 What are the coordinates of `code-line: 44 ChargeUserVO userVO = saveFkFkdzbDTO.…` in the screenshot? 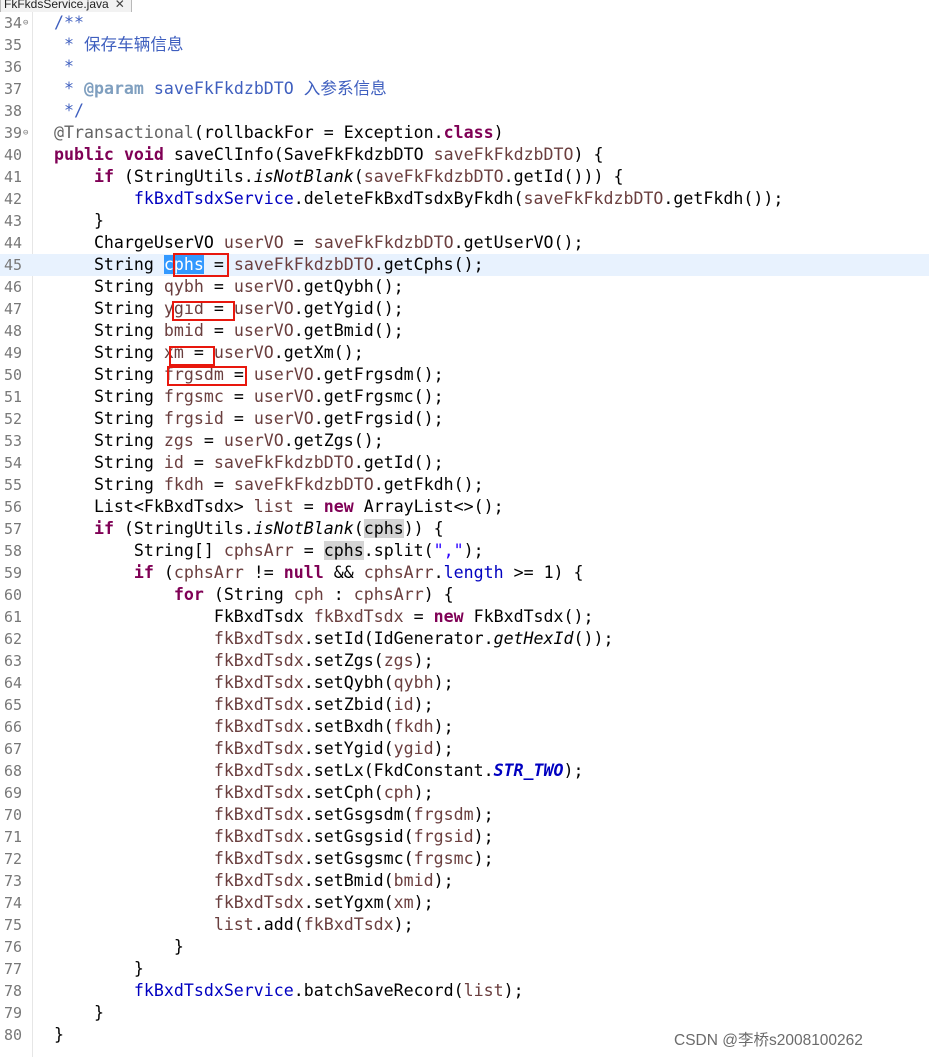 It's located at (464, 243).